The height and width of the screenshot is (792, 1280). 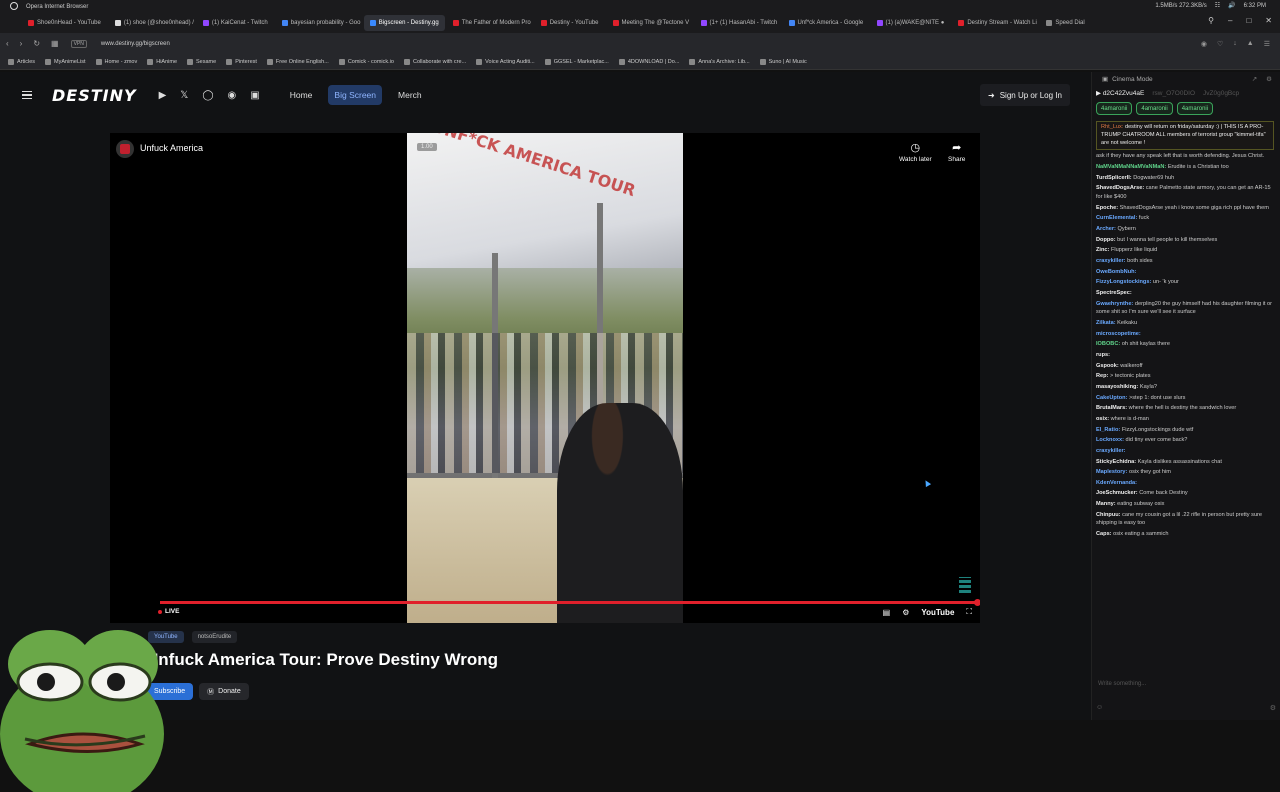 I want to click on reddit-icon: ◉, so click(x=232, y=95).